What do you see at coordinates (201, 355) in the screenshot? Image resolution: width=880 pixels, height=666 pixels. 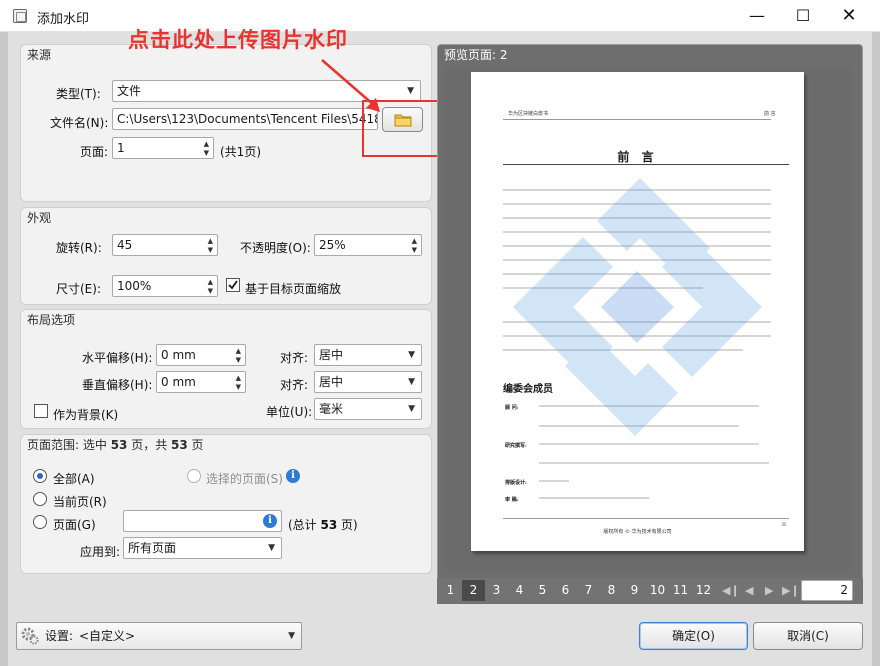 I see `h-offset-stepper: 0 mm ▲ ▼` at bounding box center [201, 355].